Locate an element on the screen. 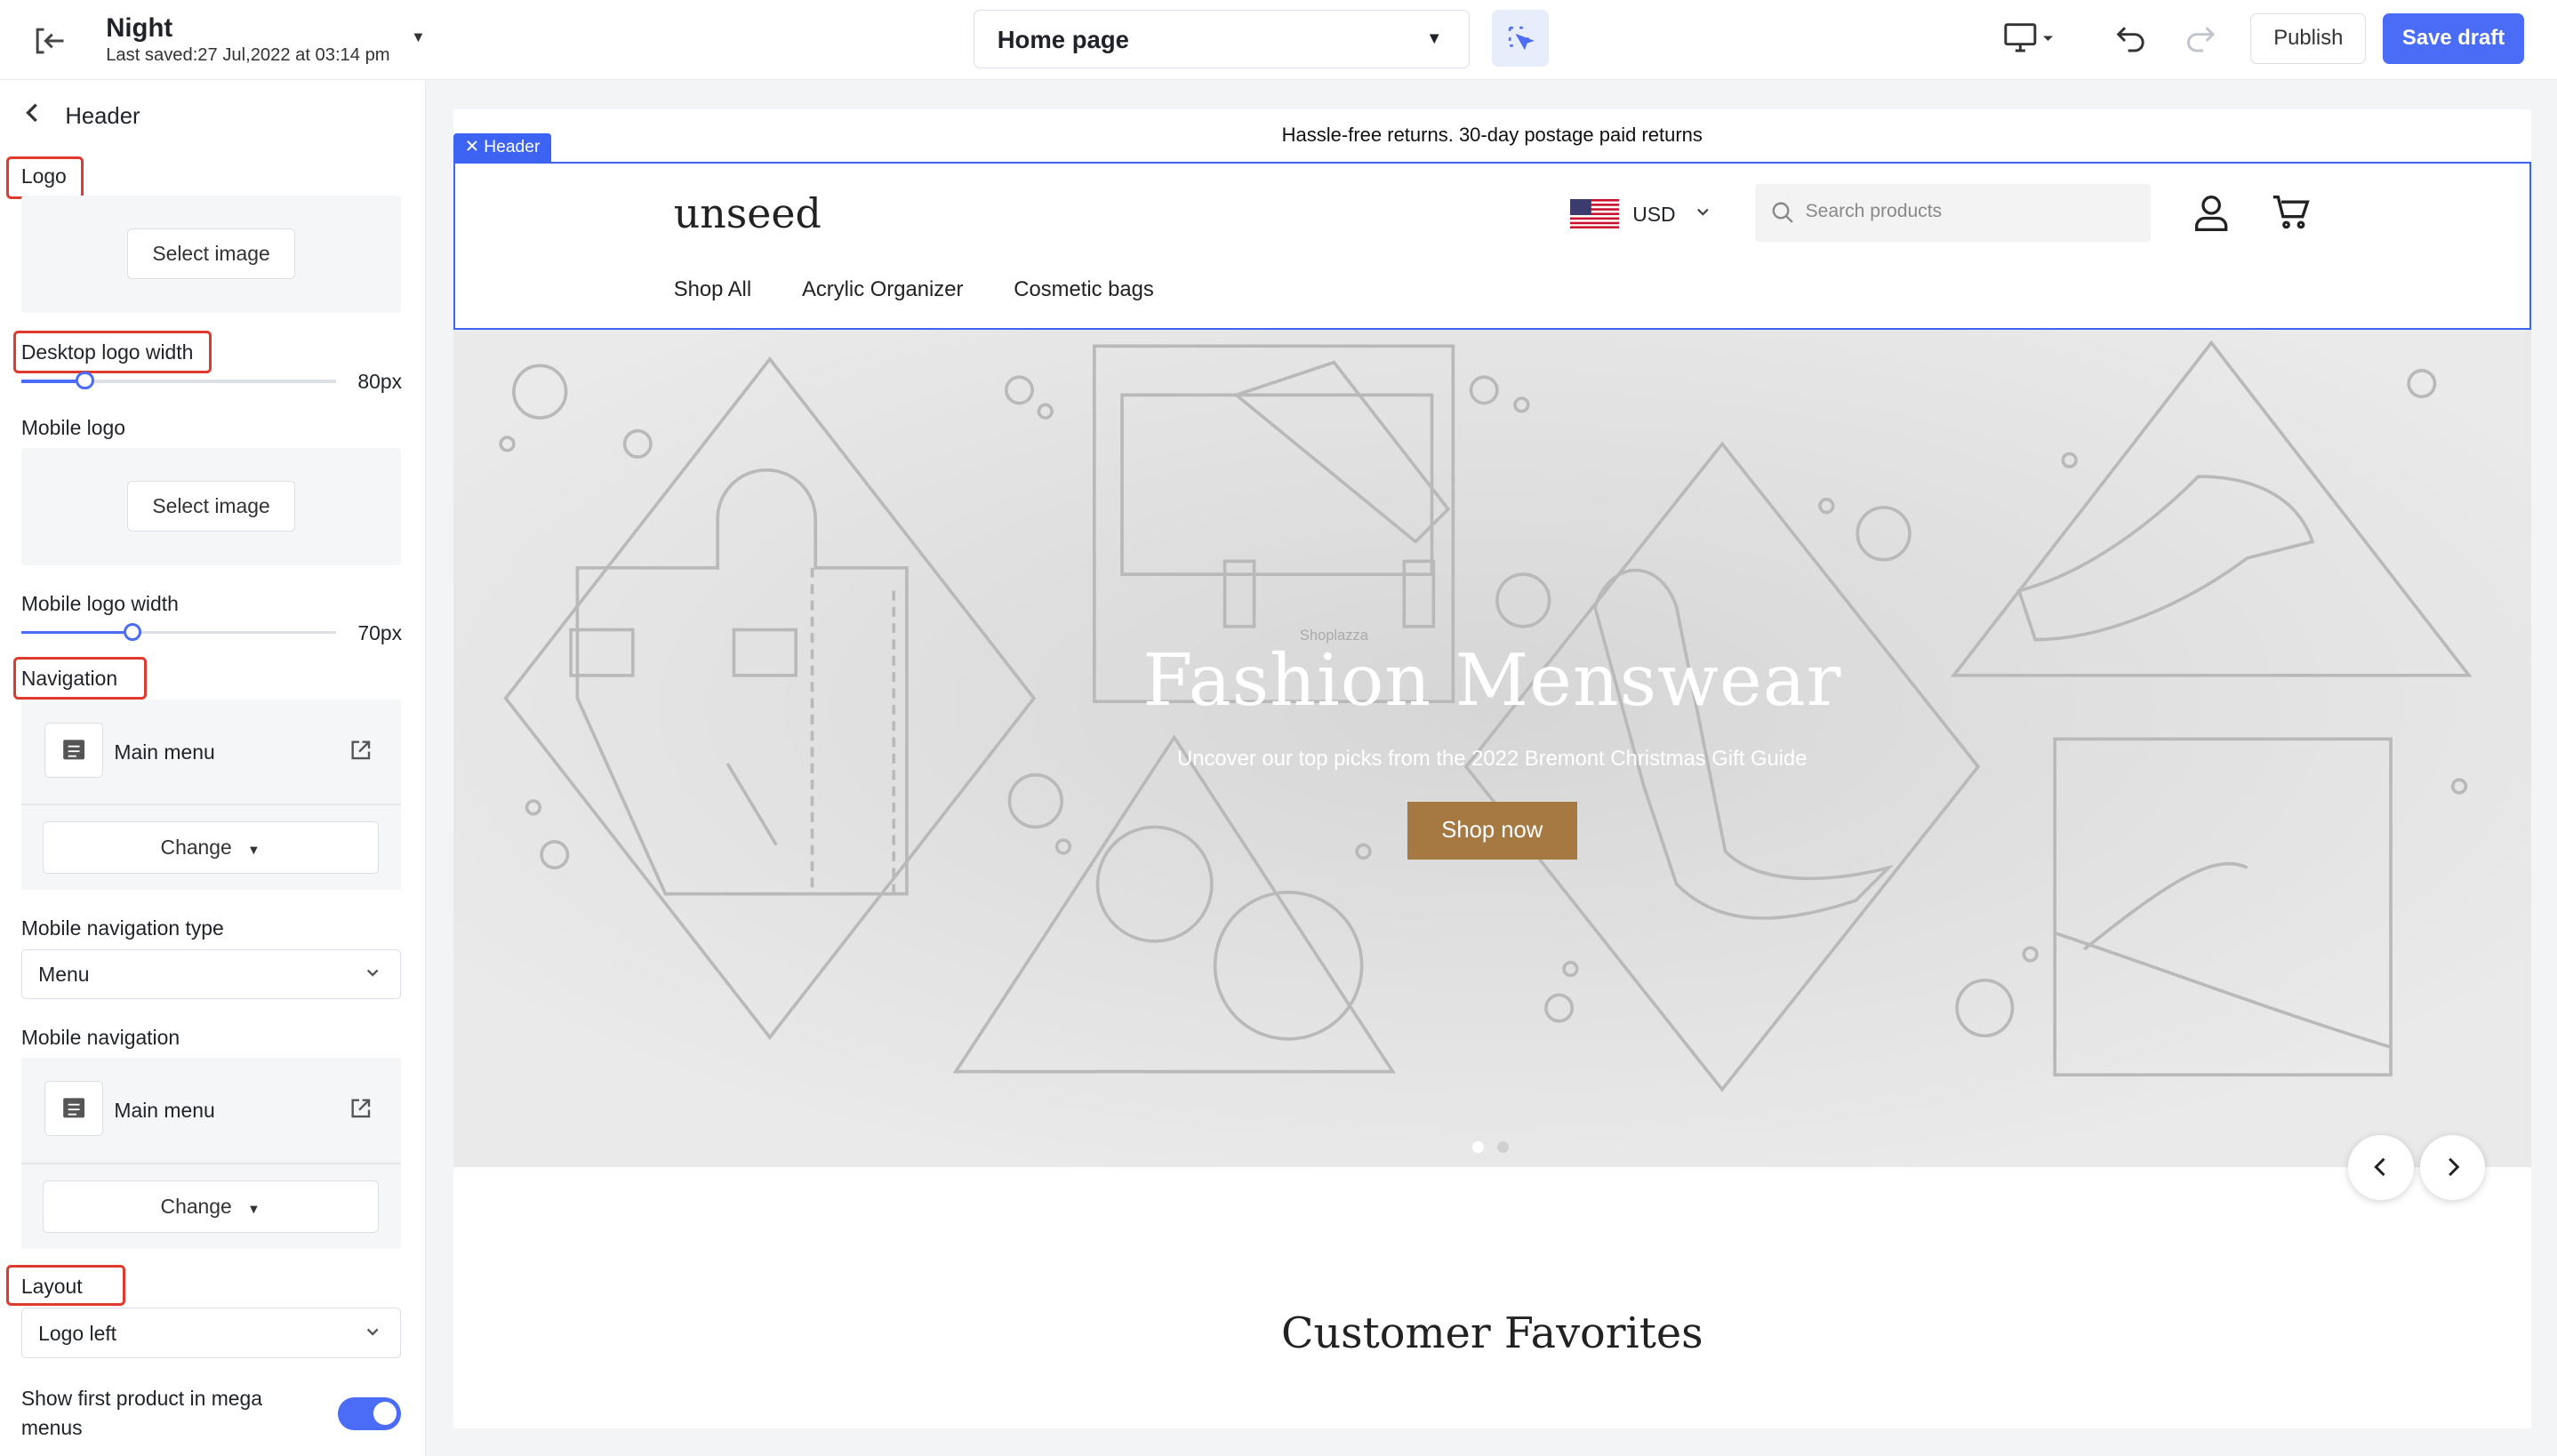 The image size is (2557, 1456). navigation-menu-box: Main menu Change ▼ is located at coordinates (211, 795).